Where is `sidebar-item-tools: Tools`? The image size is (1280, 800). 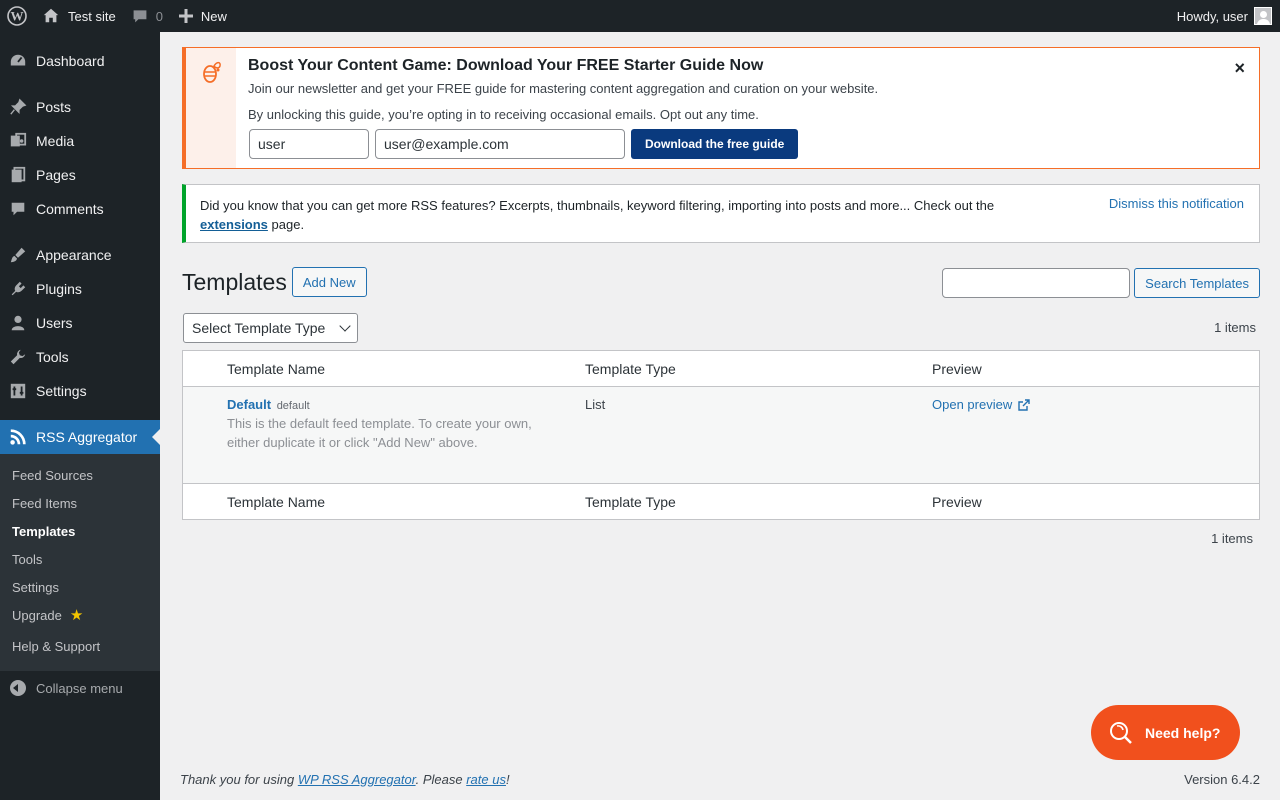
sidebar-item-tools: Tools is located at coordinates (80, 357).